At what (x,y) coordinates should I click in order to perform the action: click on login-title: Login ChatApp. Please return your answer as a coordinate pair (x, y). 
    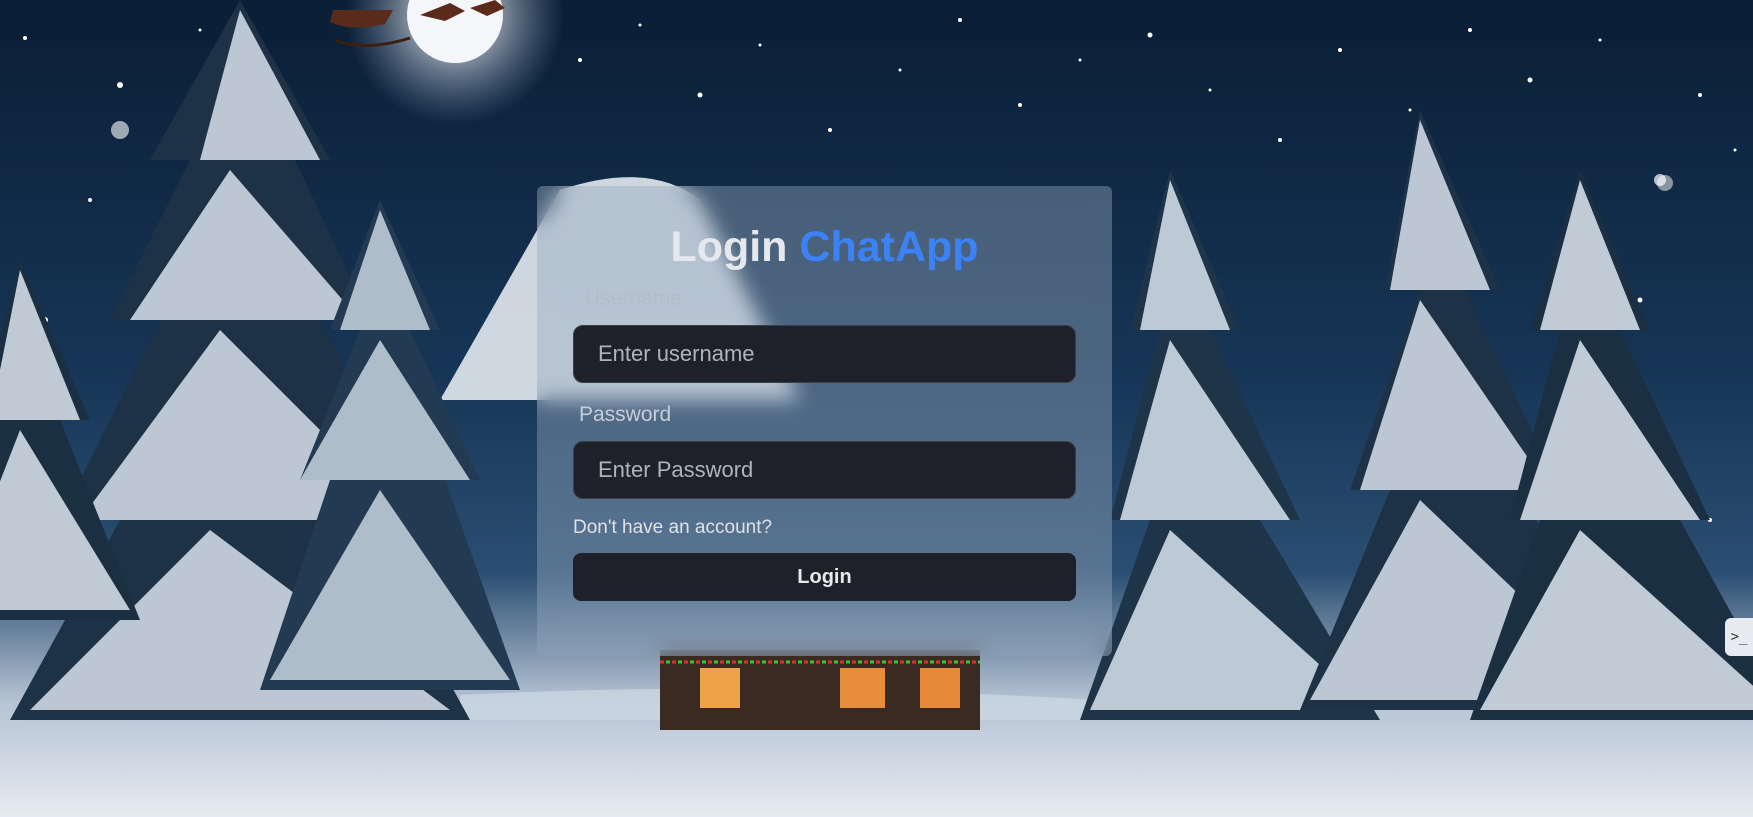
    Looking at the image, I should click on (824, 247).